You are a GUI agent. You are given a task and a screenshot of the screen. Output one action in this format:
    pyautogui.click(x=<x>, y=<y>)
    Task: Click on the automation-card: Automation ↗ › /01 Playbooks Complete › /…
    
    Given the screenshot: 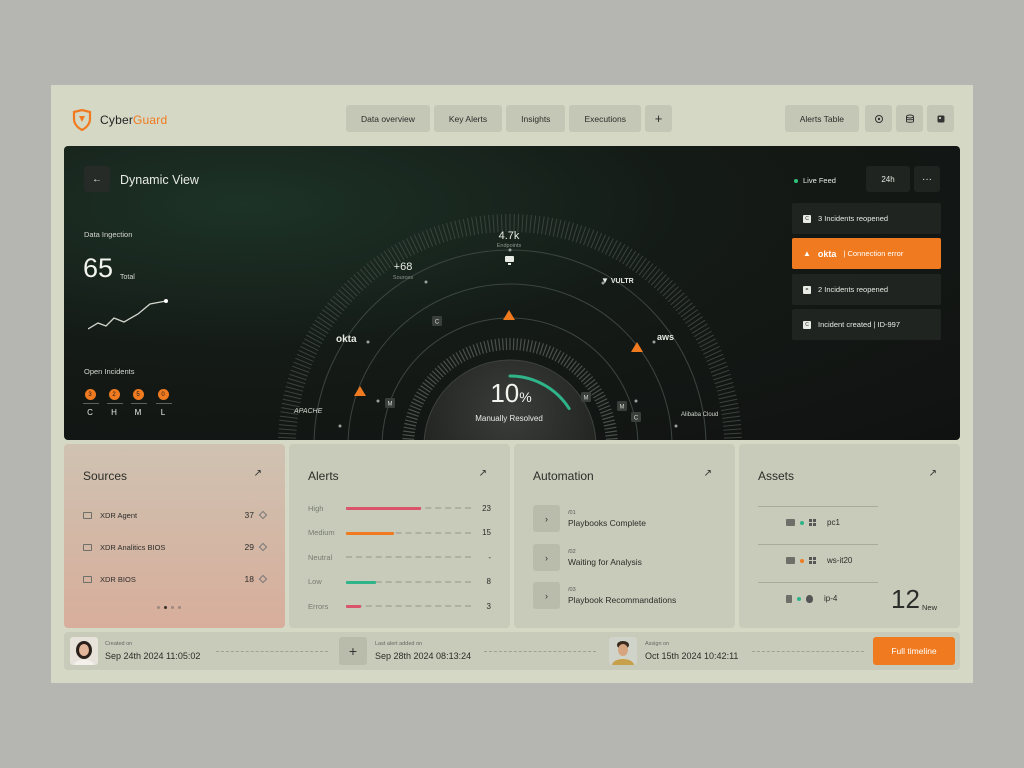 What is the action you would take?
    pyautogui.click(x=624, y=536)
    